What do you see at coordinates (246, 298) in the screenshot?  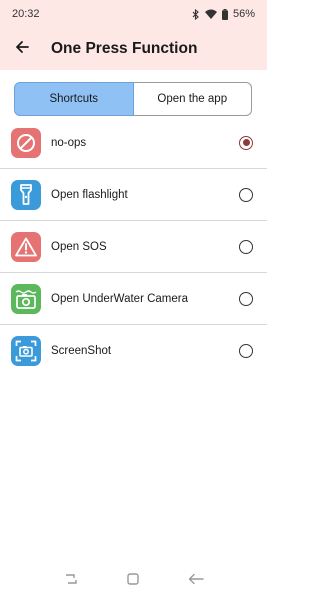 I see `radio-underwater-camera` at bounding box center [246, 298].